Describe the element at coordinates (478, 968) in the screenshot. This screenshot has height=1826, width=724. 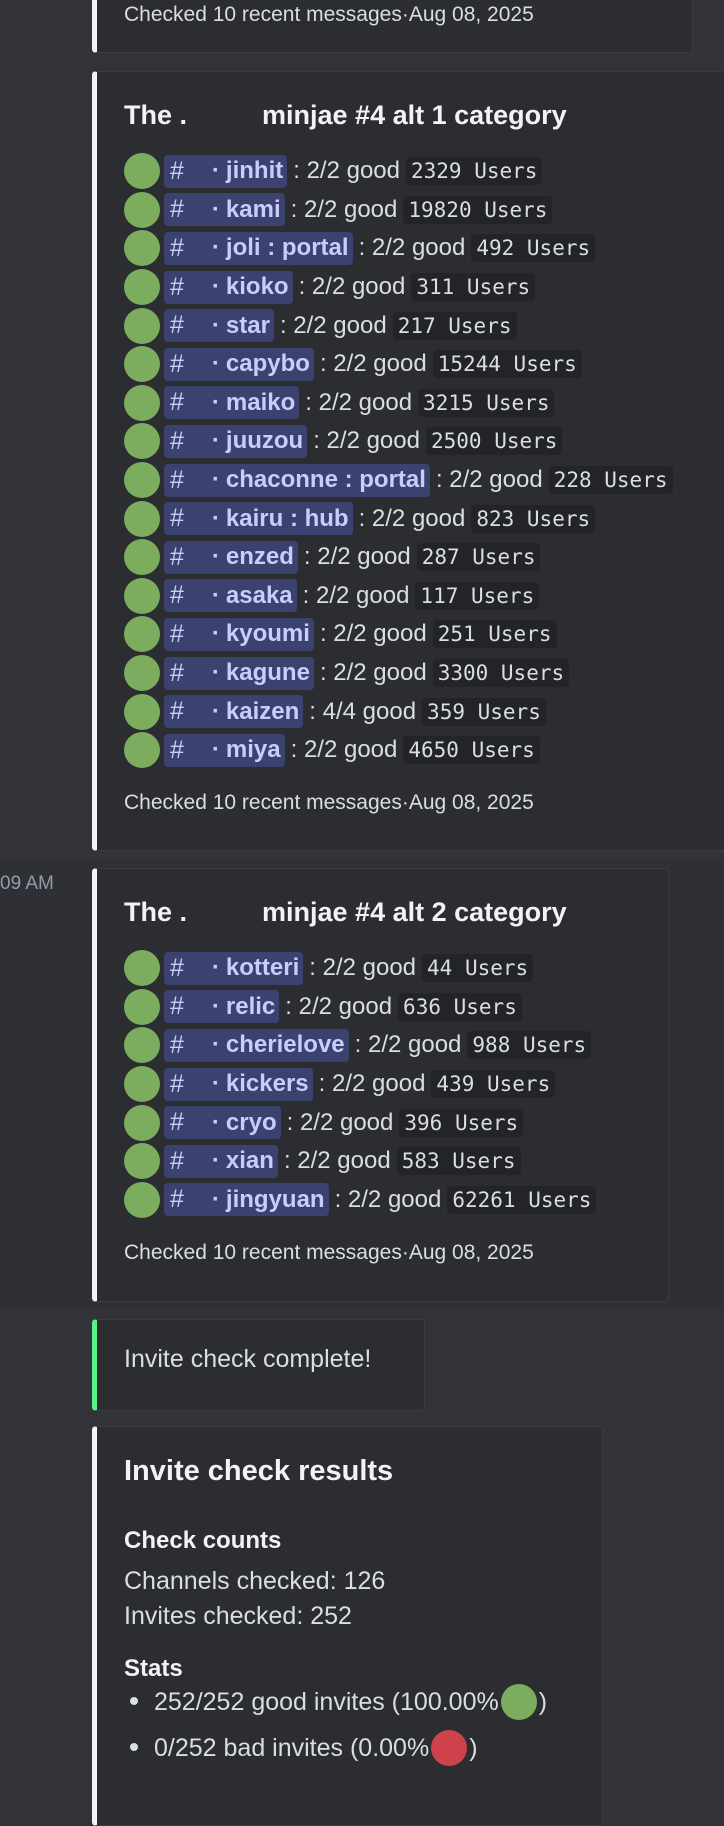
I see `user-count: 44 Users` at that location.